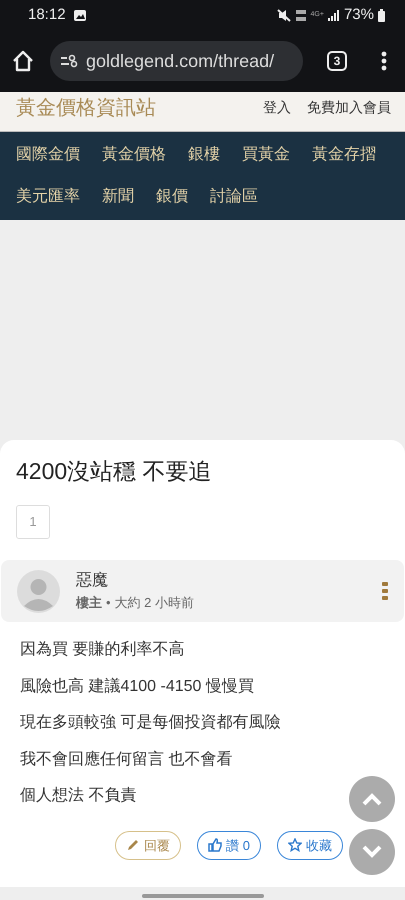 The height and width of the screenshot is (900, 405). What do you see at coordinates (229, 845) in the screenshot?
I see `like-button: 讚 0` at bounding box center [229, 845].